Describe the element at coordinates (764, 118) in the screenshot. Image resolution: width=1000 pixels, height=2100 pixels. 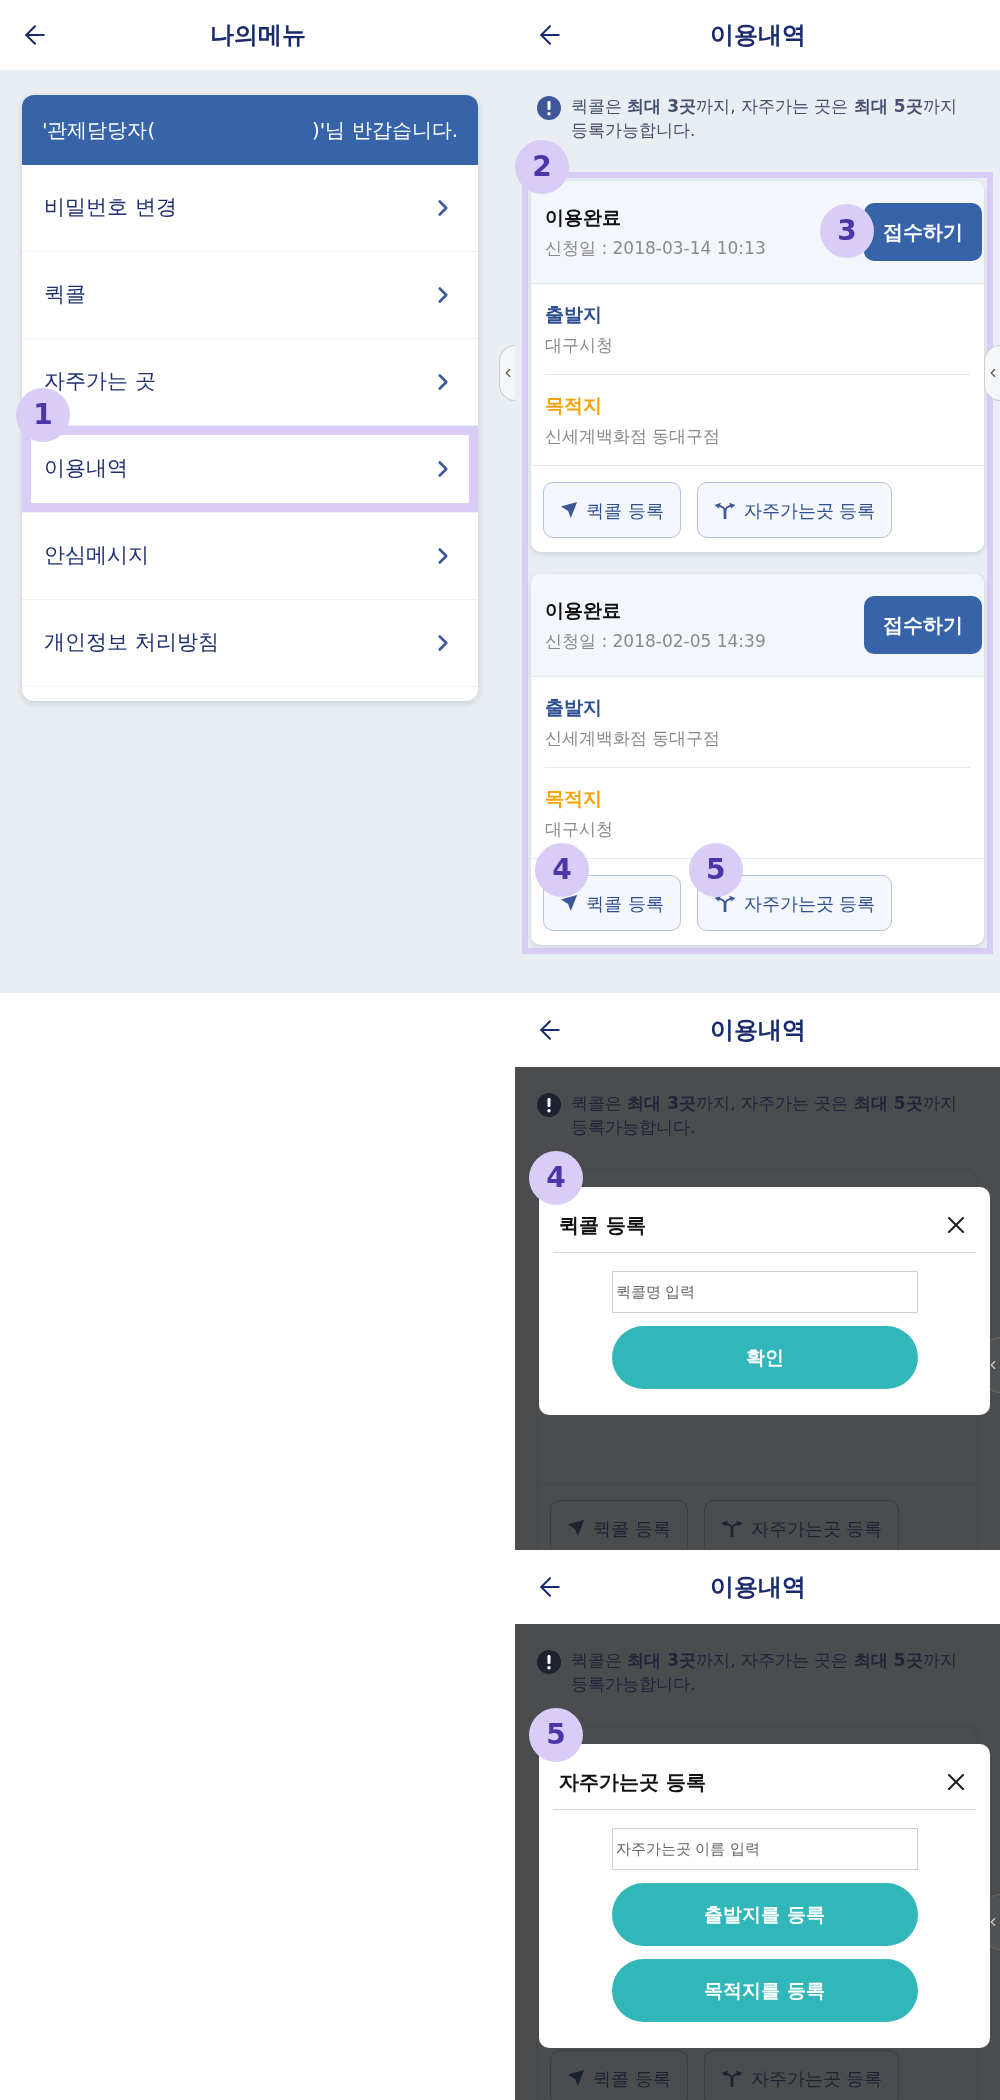
I see `notice-text: 퀵콜은 최대 3곳까지, 자주가는 곳은 최대 5곳까지 등록가능합니다.` at that location.